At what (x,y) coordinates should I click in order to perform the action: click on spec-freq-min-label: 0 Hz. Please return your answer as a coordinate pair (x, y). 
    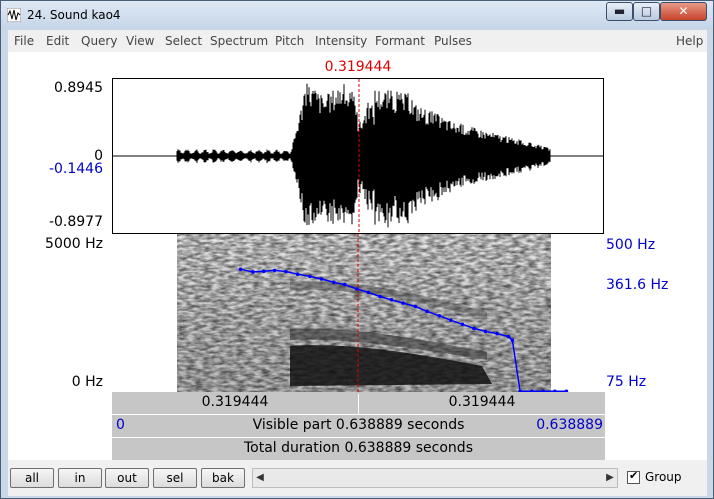
    Looking at the image, I should click on (87, 382).